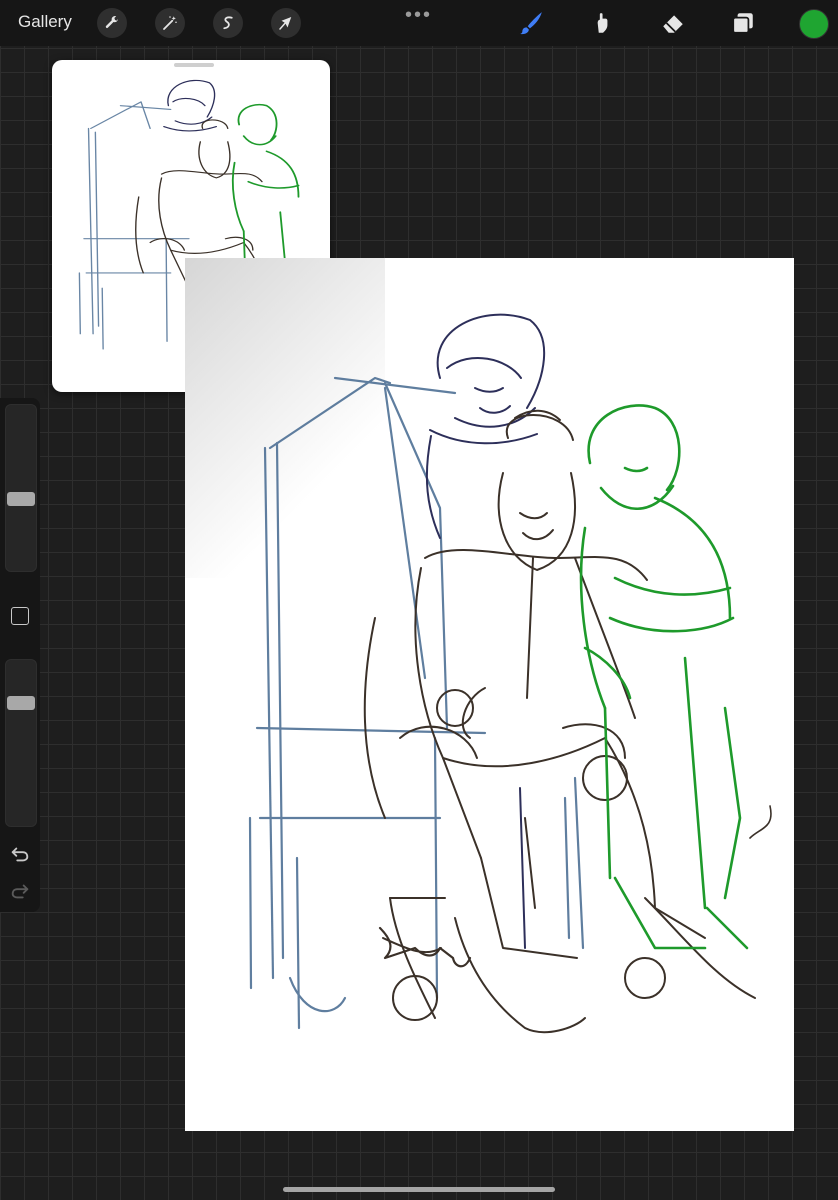 The height and width of the screenshot is (1200, 838). I want to click on transform-arrow-icon, so click(285, 23).